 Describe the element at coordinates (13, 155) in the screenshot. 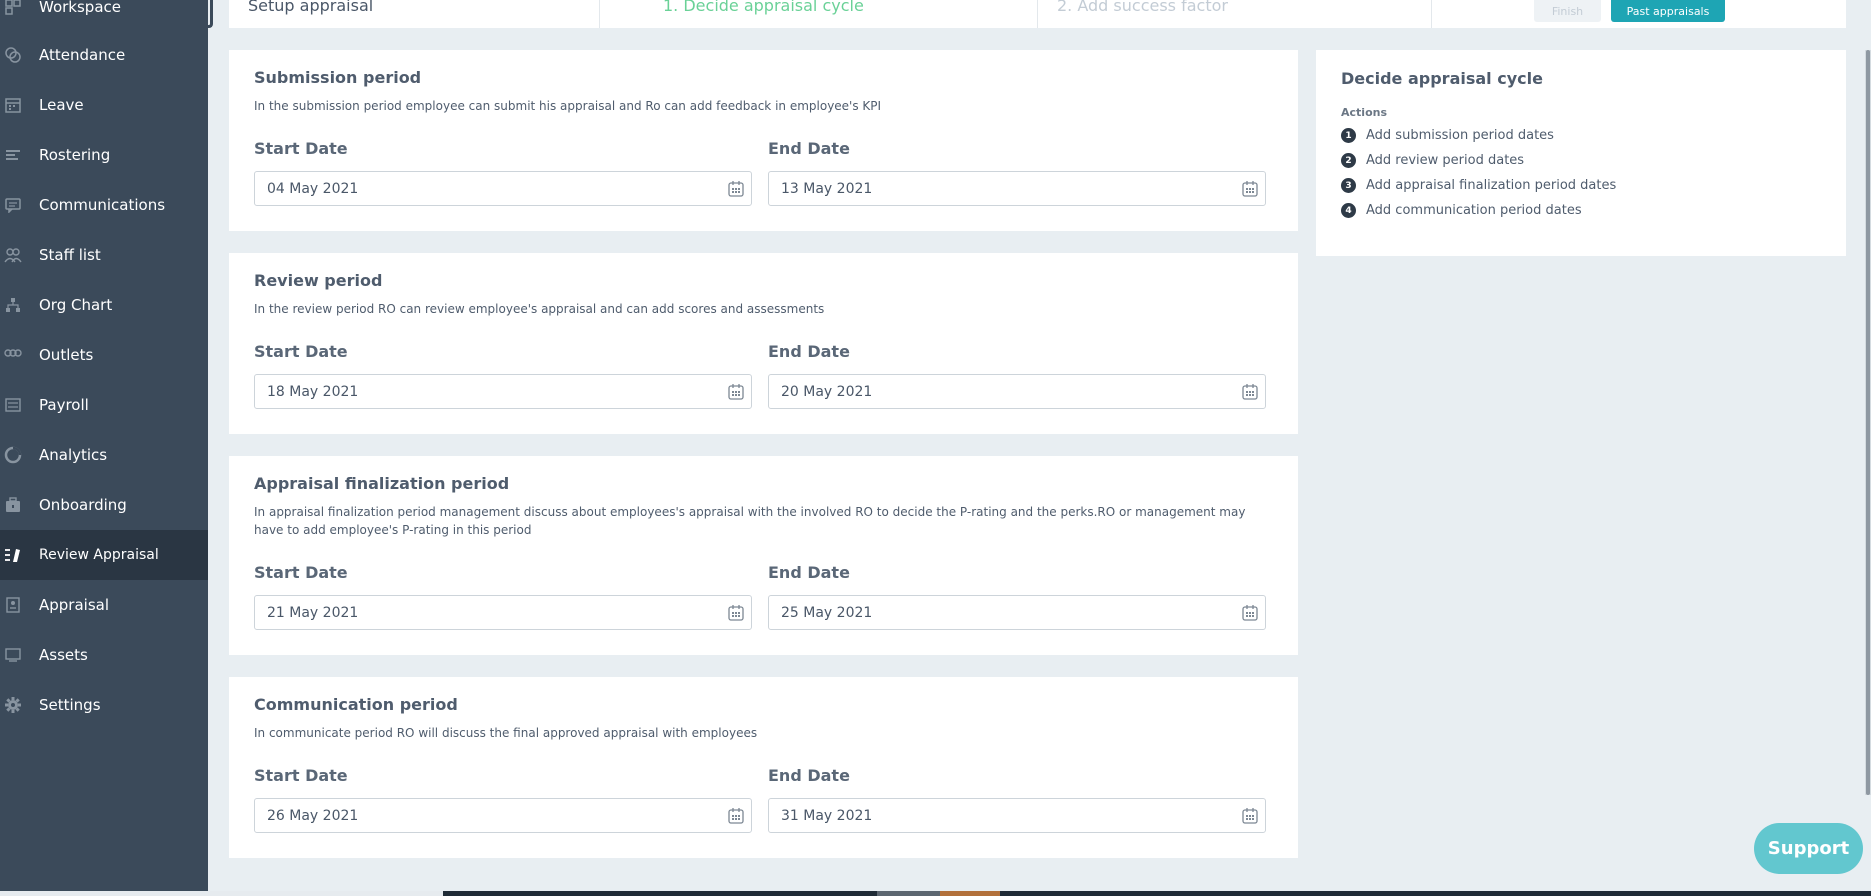

I see `rostering-icon` at that location.